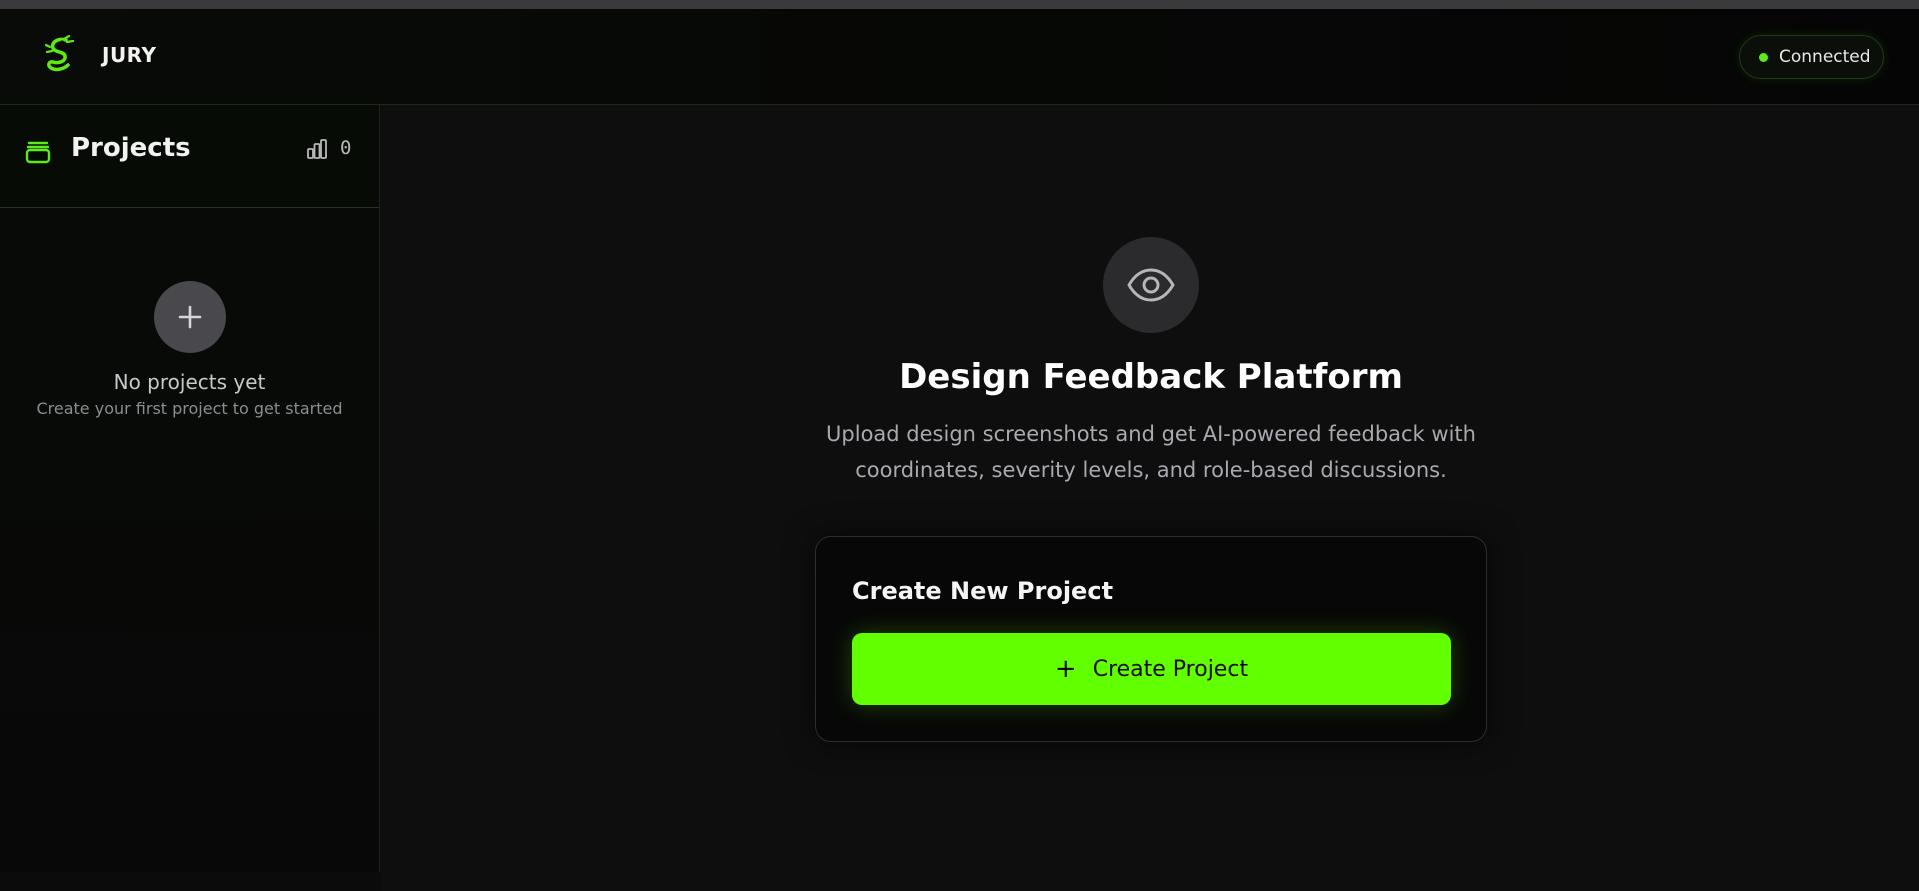  I want to click on brand-name: JURY, so click(129, 55).